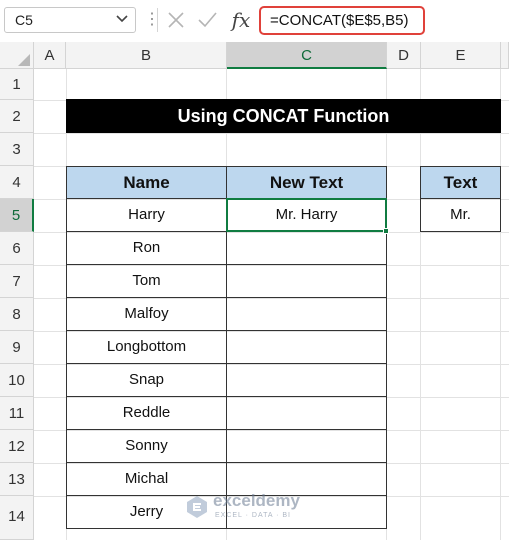 This screenshot has height=540, width=509. Describe the element at coordinates (256, 500) in the screenshot. I see `watermark-name: exceldemy` at that location.